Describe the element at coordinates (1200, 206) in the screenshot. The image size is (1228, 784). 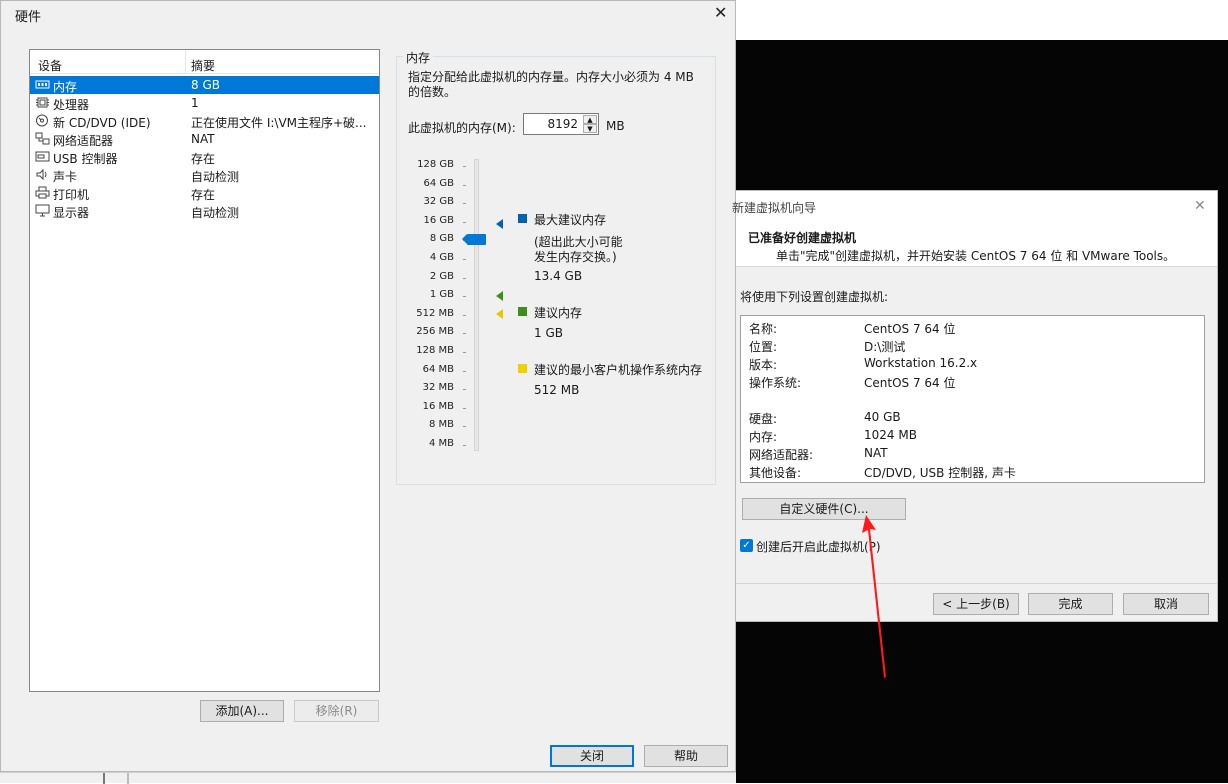
I see `wizard-close-icon: ✕` at that location.